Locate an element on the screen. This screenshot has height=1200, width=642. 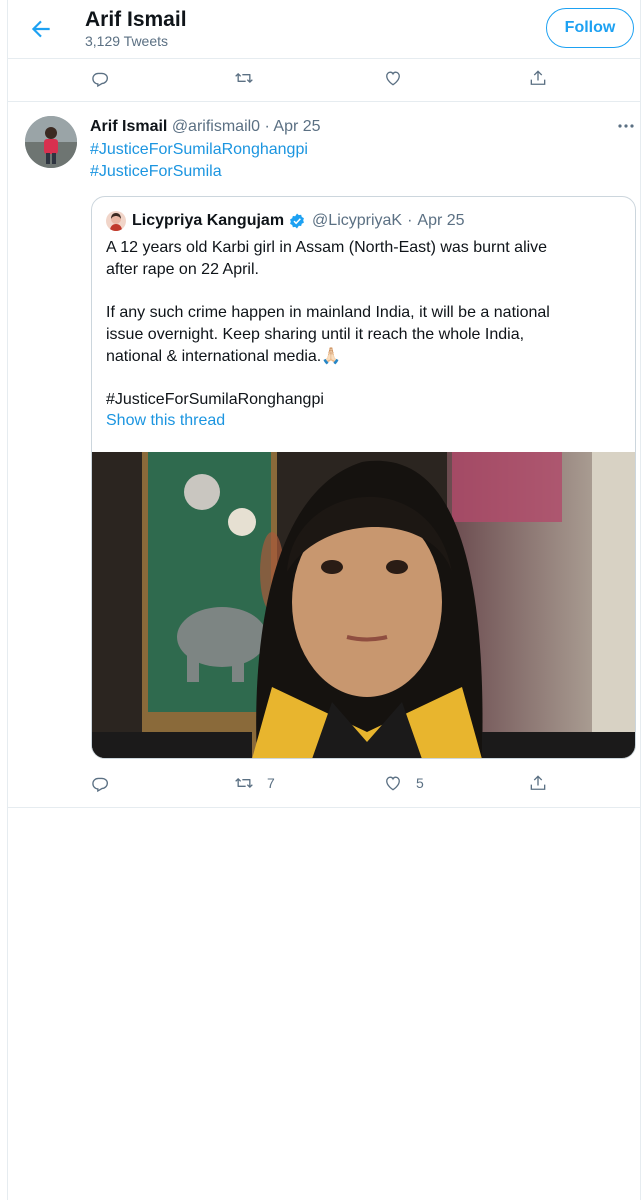
quoted-date: Apr 25 is located at coordinates (441, 220).